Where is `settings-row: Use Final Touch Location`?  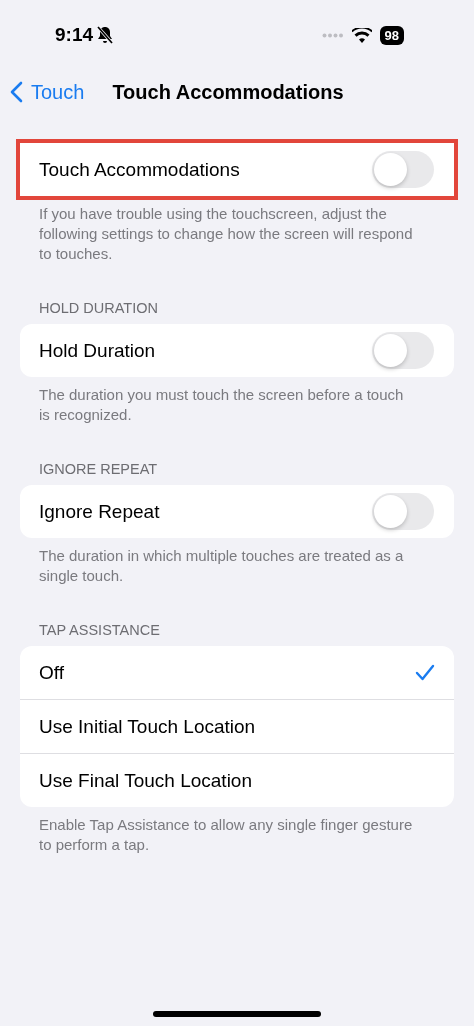 settings-row: Use Final Touch Location is located at coordinates (237, 780).